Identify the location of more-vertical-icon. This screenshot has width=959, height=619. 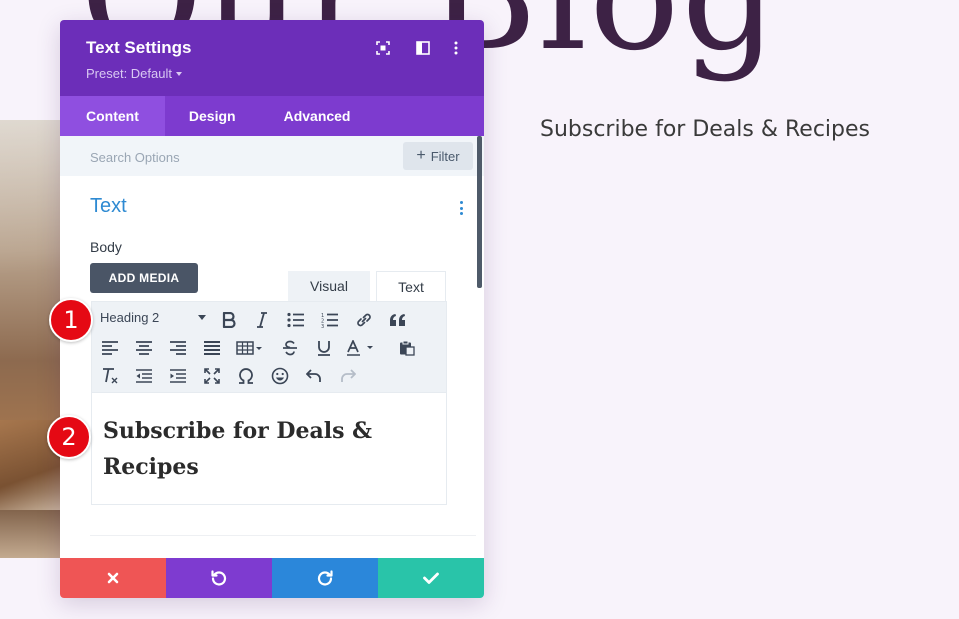
(456, 48).